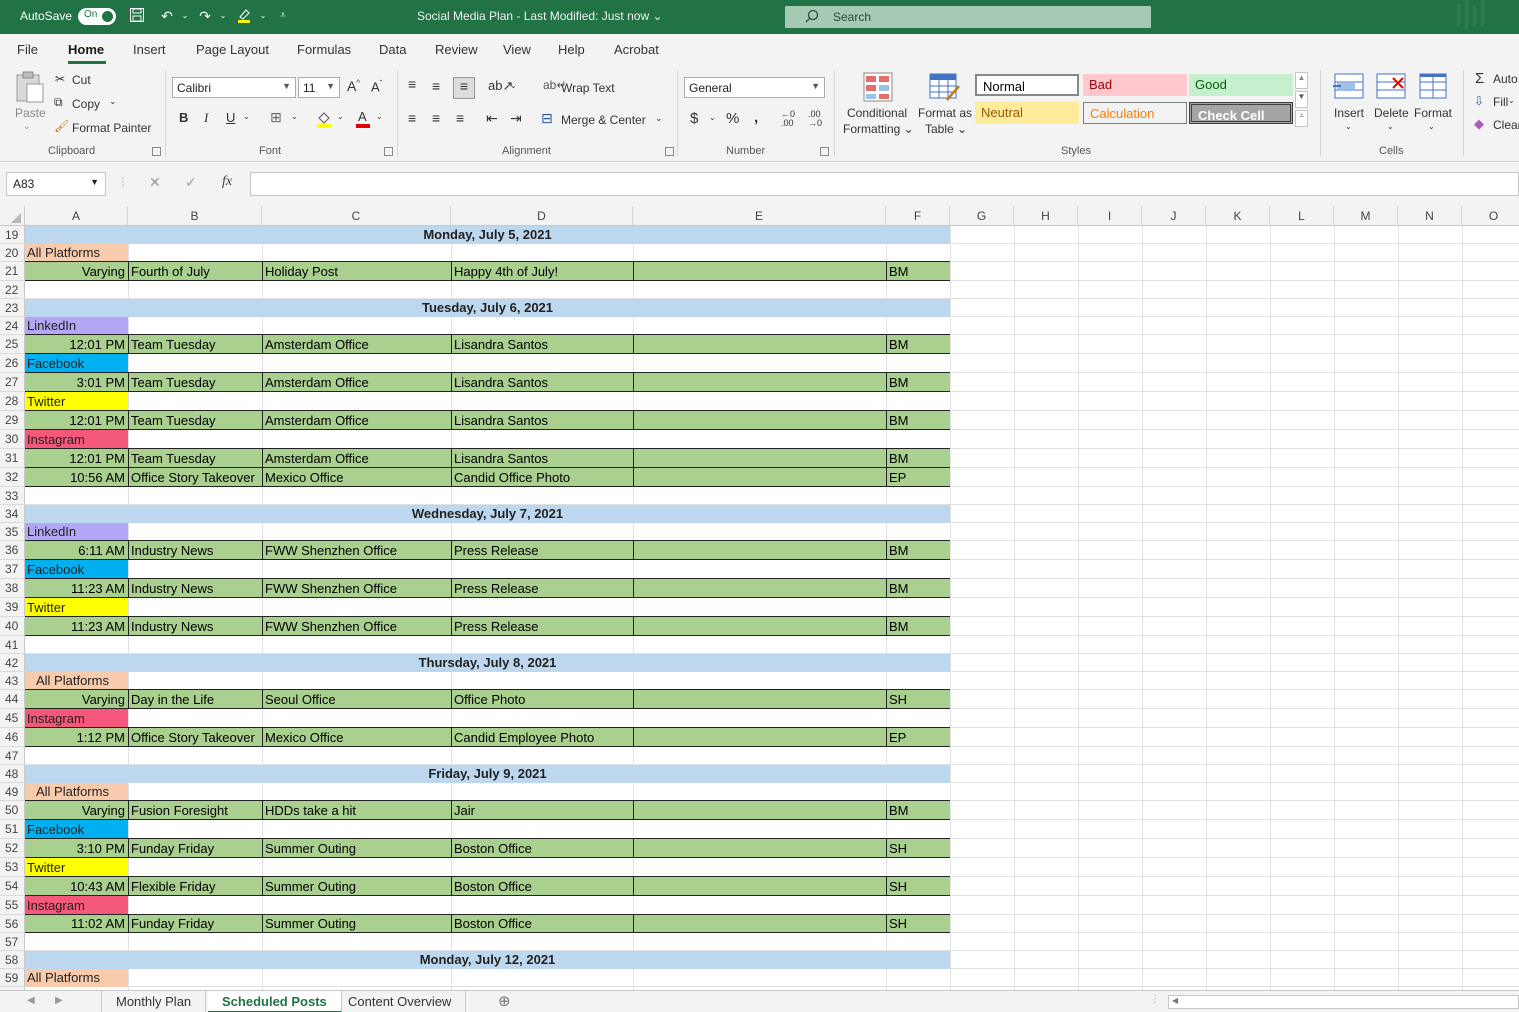 The width and height of the screenshot is (1519, 1012). What do you see at coordinates (392, 49) in the screenshot?
I see `tab-data: Data` at bounding box center [392, 49].